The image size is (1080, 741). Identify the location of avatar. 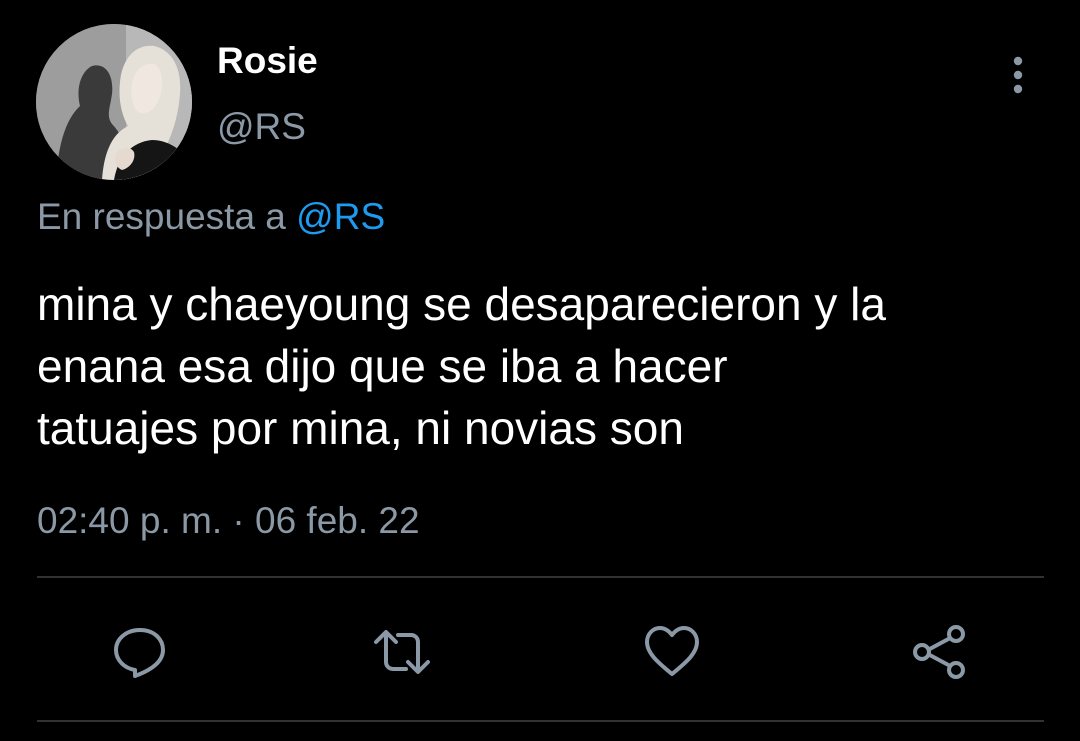
(114, 102).